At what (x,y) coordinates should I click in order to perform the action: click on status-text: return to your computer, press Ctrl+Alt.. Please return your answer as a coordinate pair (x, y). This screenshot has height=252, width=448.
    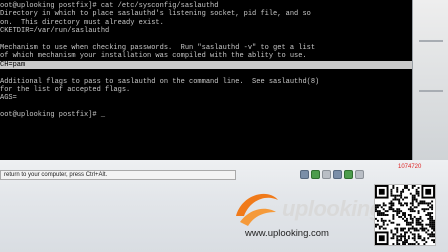
    Looking at the image, I should click on (56, 175).